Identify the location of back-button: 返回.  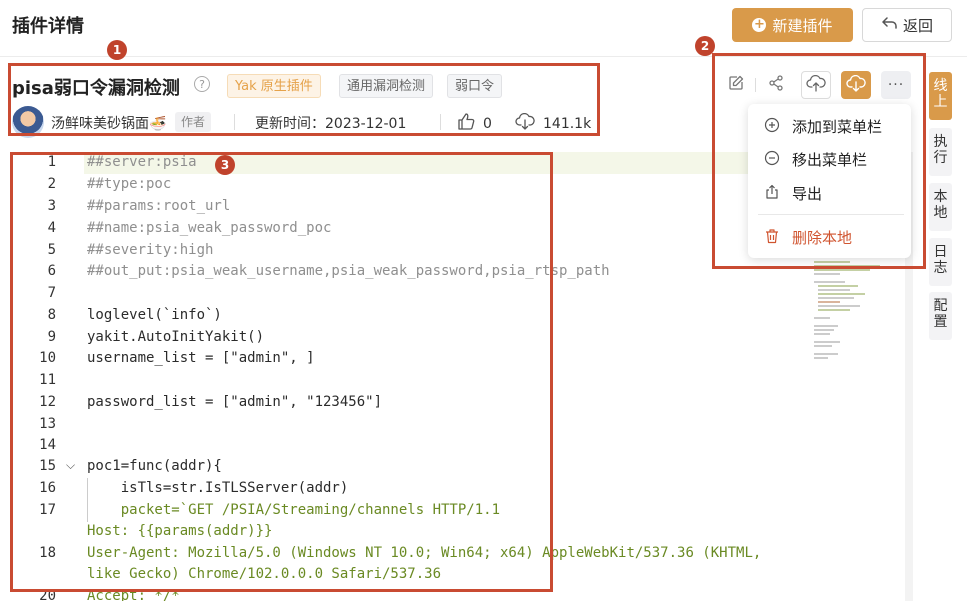
(907, 25).